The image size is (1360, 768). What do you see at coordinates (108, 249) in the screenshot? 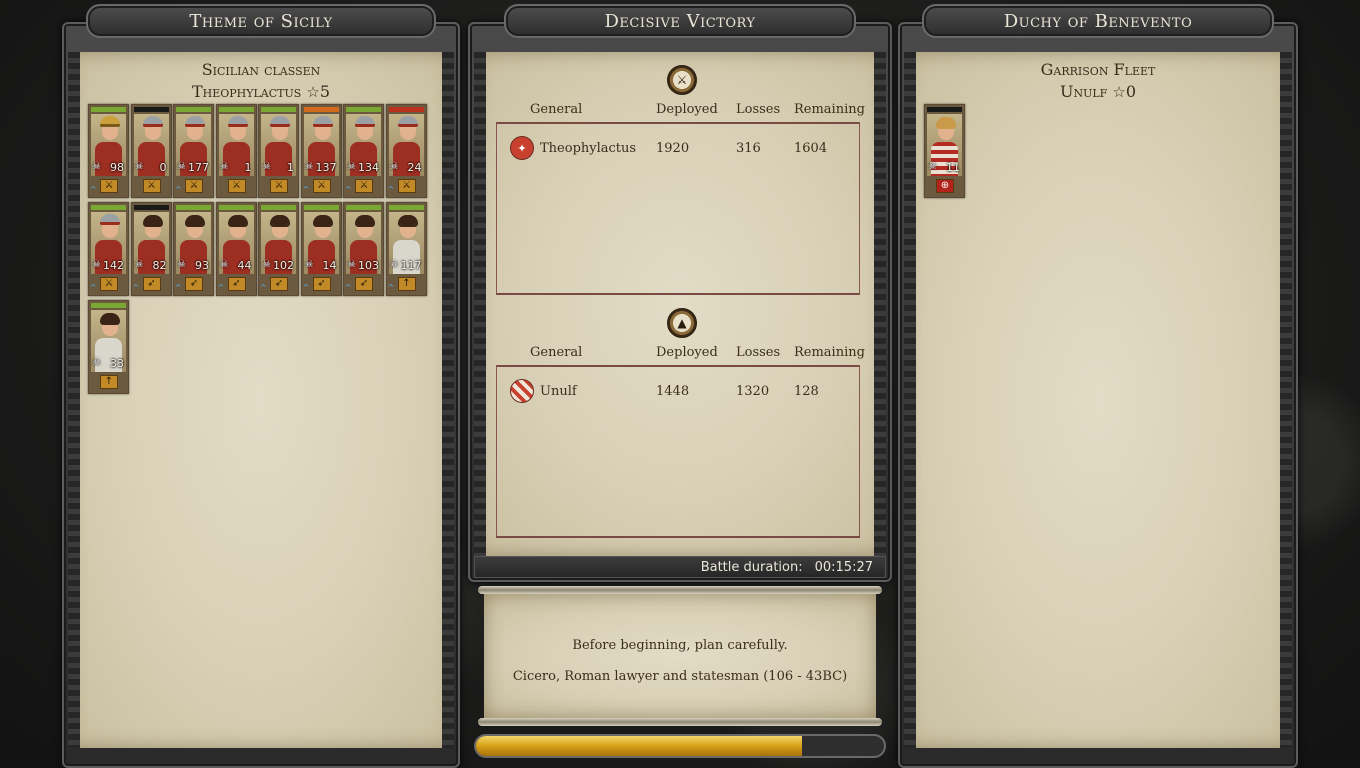
I see `unit-card: ☠ 142 ⚔ ^` at bounding box center [108, 249].